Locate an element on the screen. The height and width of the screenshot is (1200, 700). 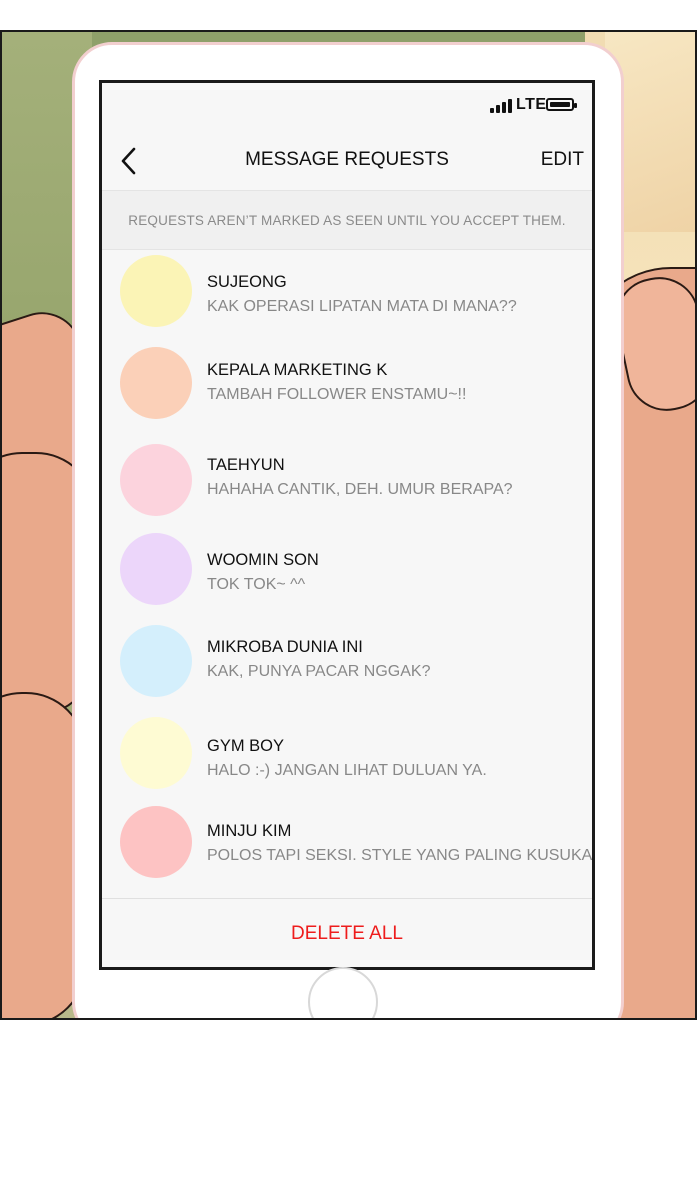
network-label: LTE is located at coordinates (531, 104).